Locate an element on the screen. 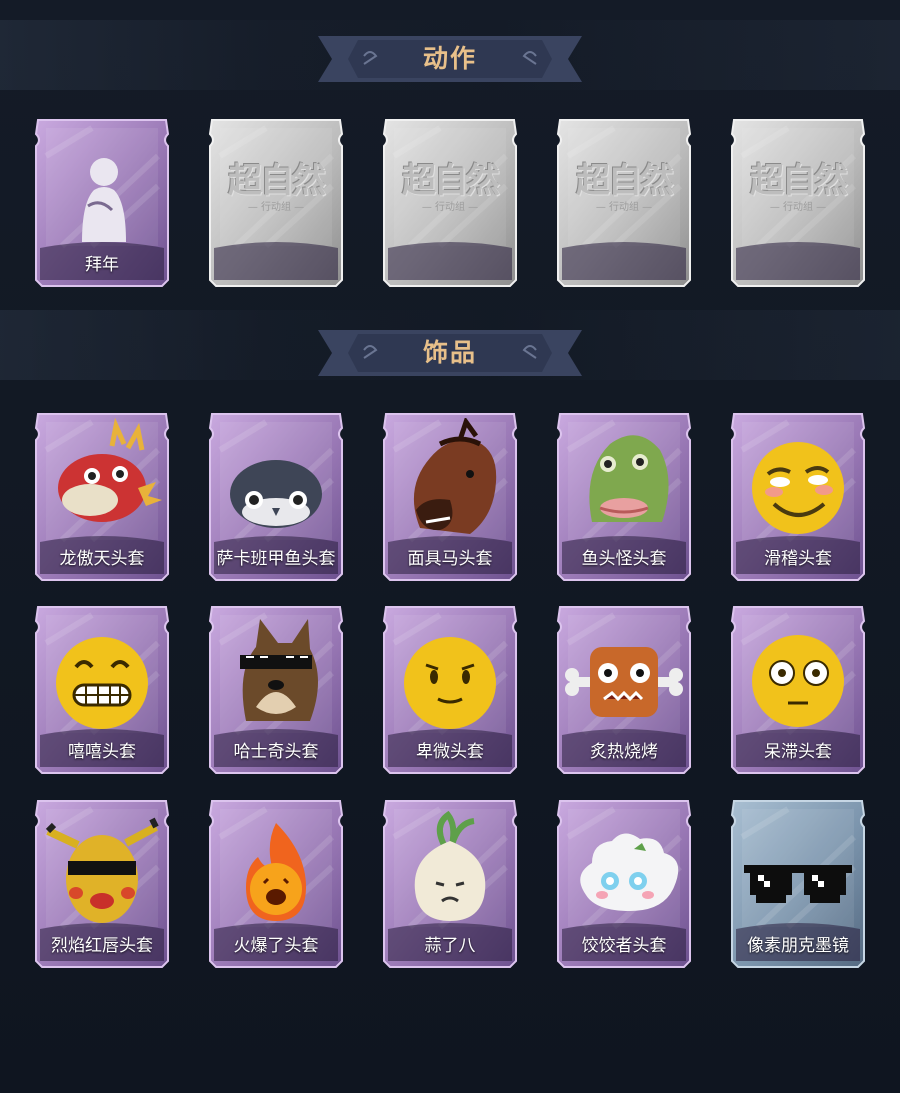  card-label: 火爆了头套 is located at coordinates (276, 946).